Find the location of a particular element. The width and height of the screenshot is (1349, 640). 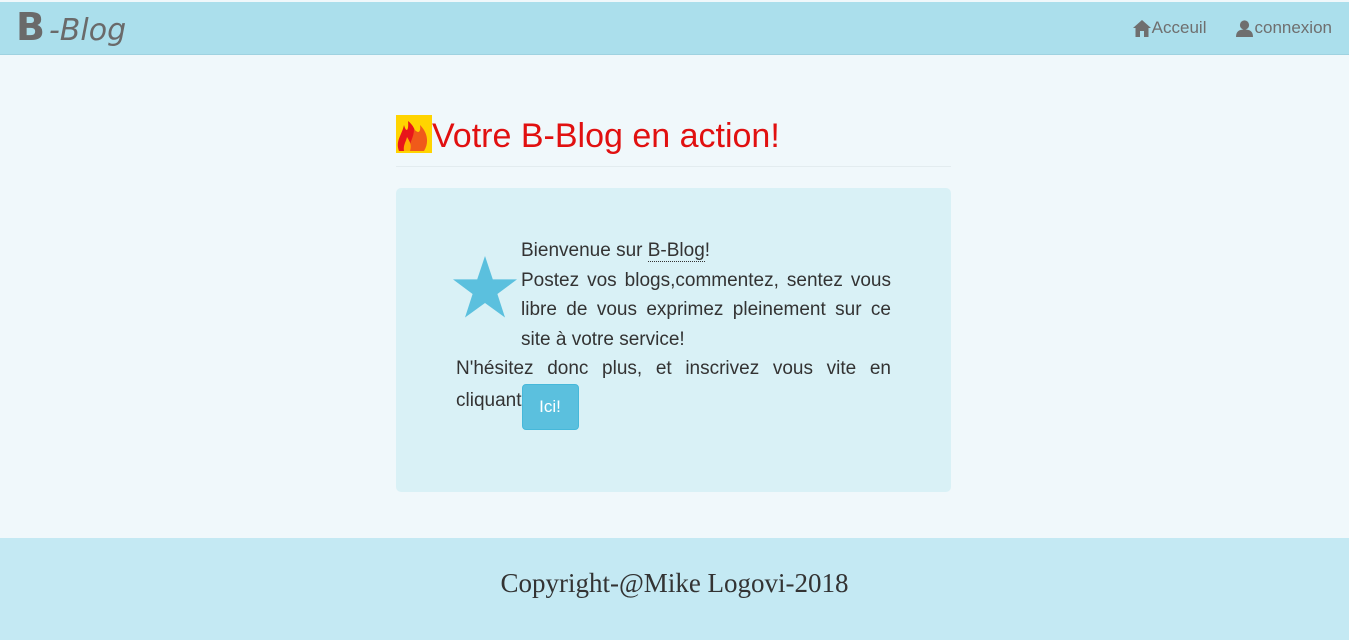

page-header: Votre B-Blog en action! is located at coordinates (673, 140).